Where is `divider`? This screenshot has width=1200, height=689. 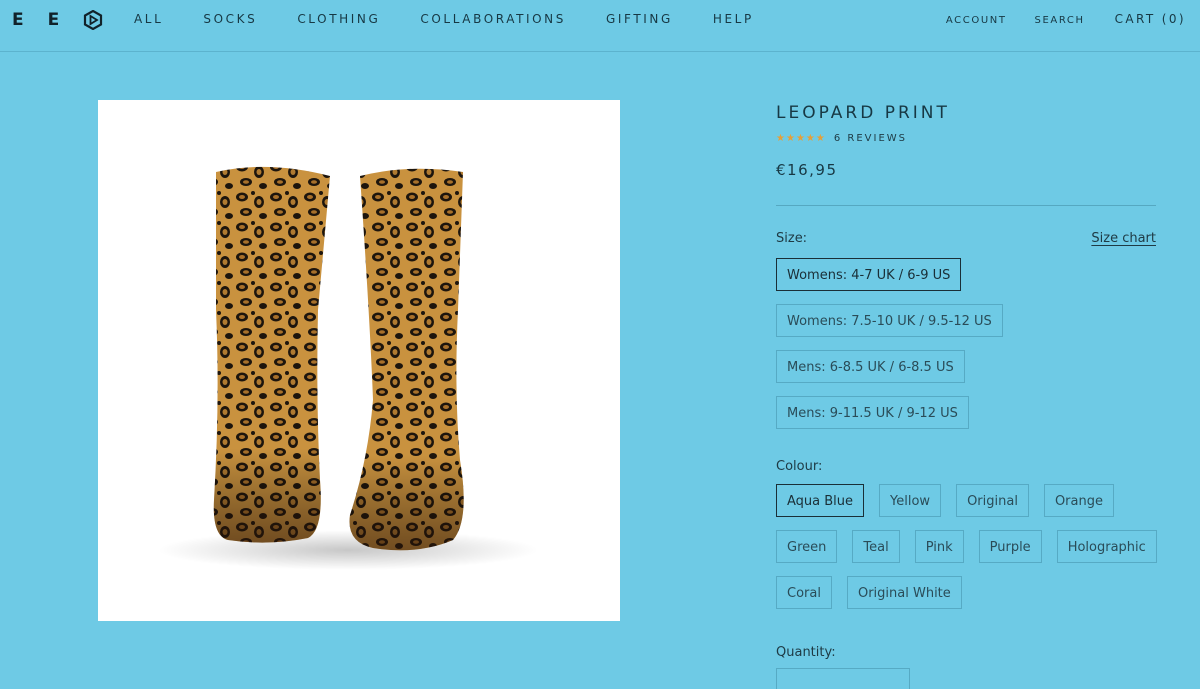 divider is located at coordinates (966, 205).